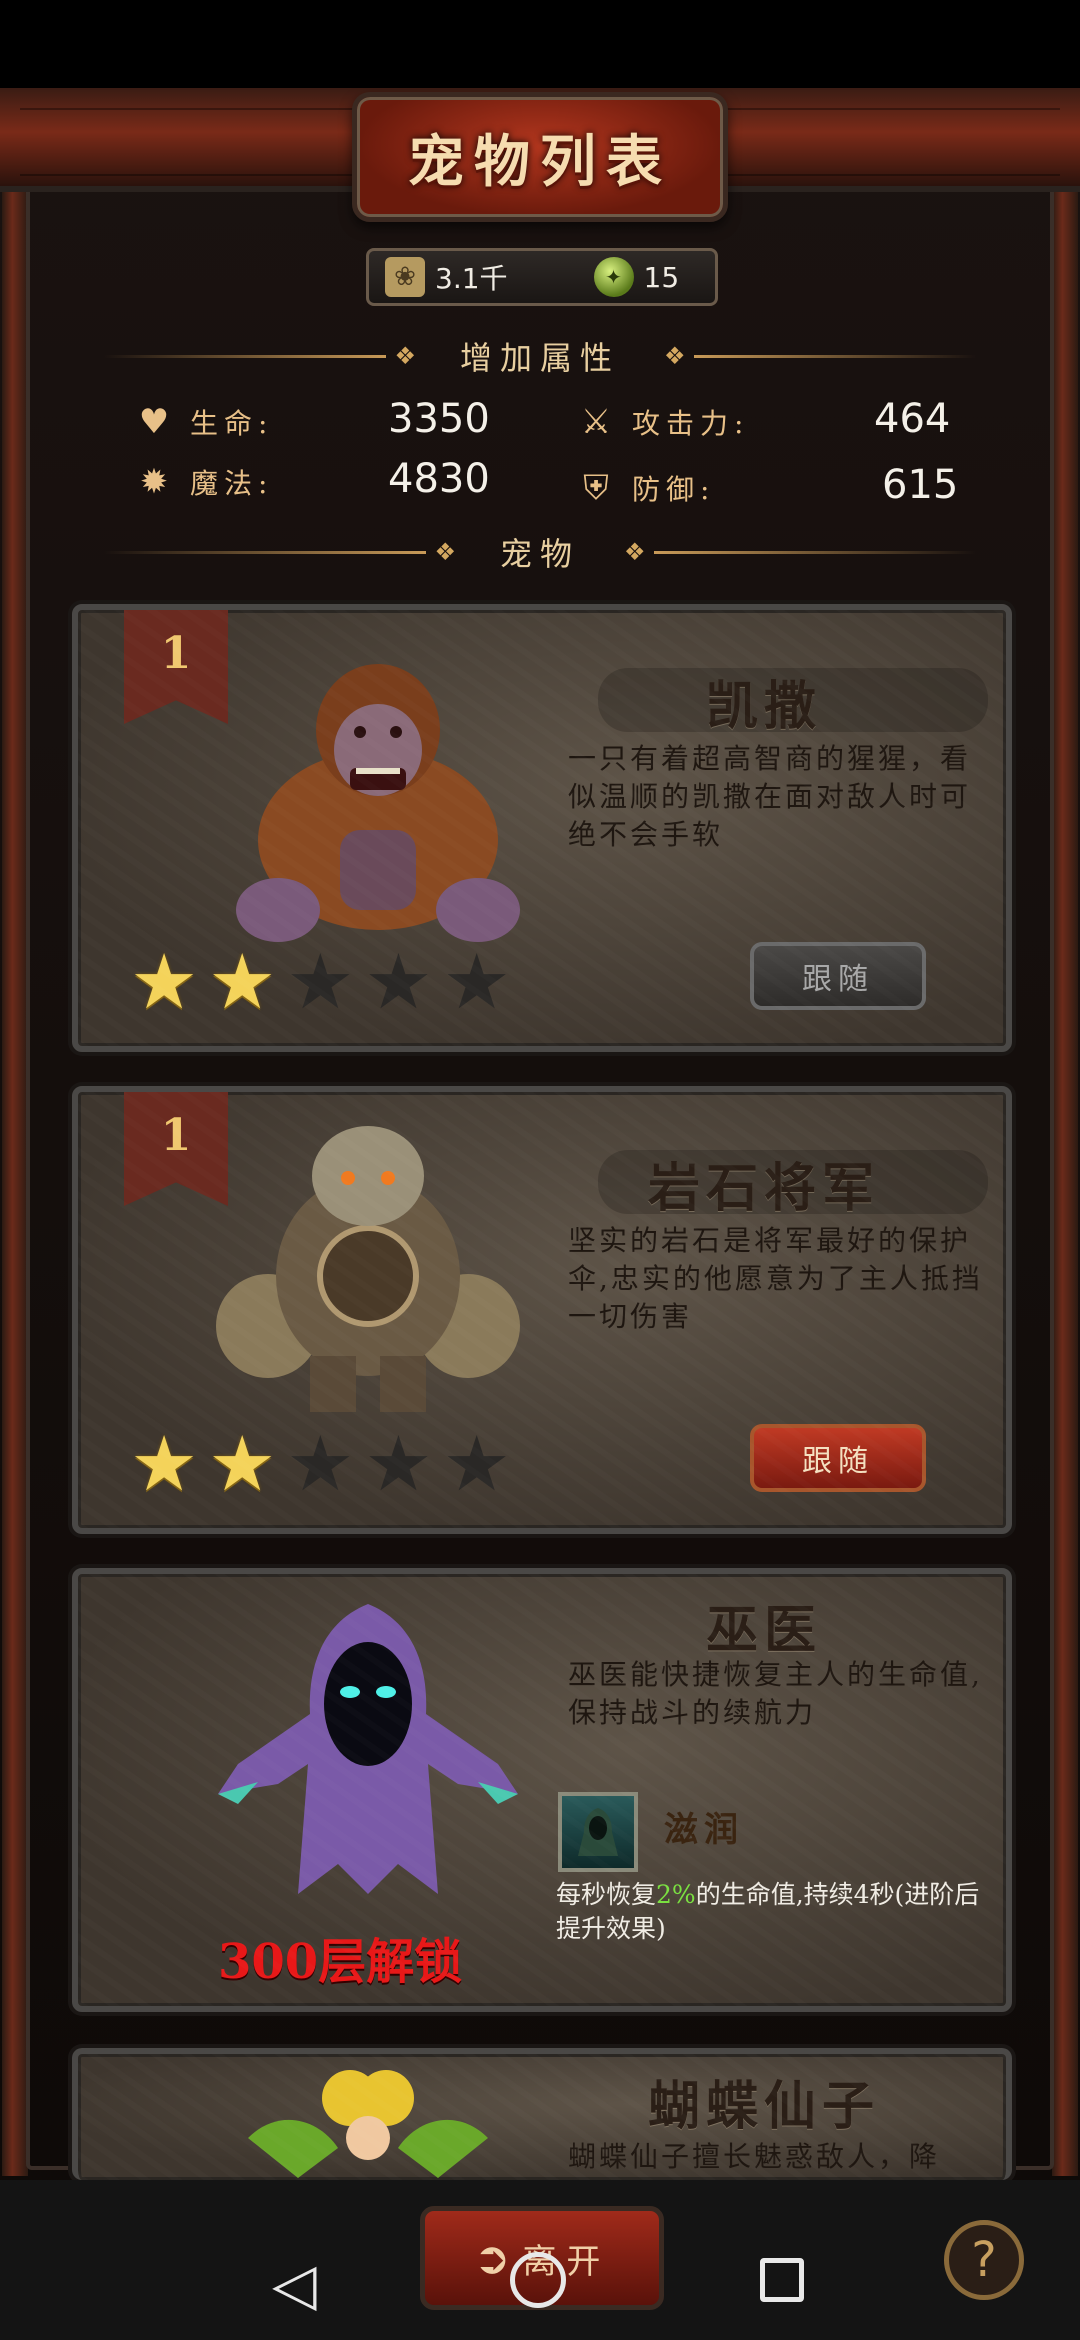 The image size is (1080, 2340). I want to click on stat-atk-label: 攻击力:, so click(691, 423).